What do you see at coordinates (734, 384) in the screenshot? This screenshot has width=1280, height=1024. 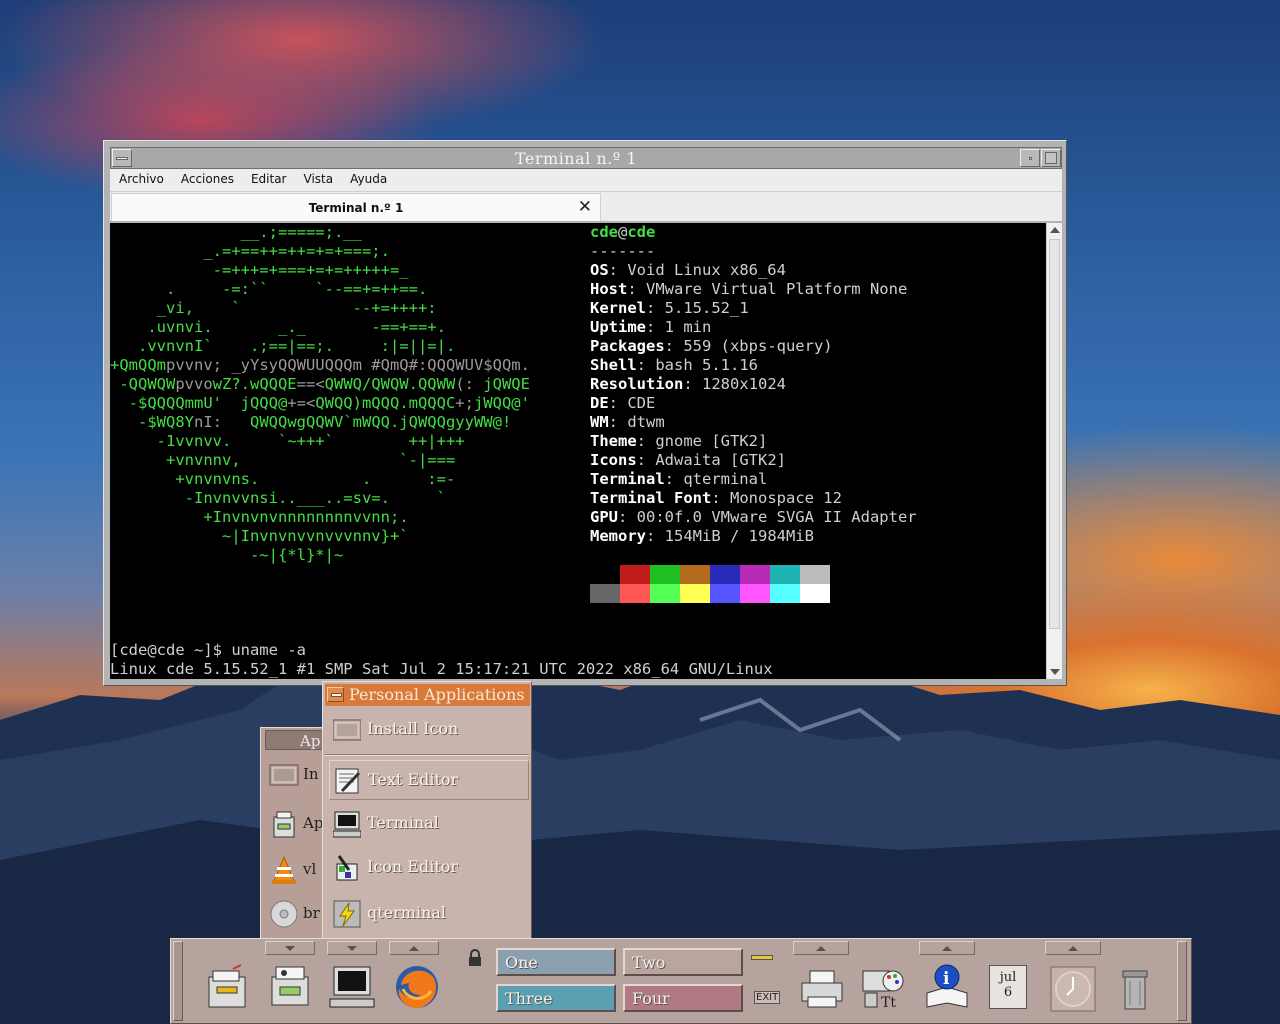 I see `neofetch-value: : 1280x1024` at bounding box center [734, 384].